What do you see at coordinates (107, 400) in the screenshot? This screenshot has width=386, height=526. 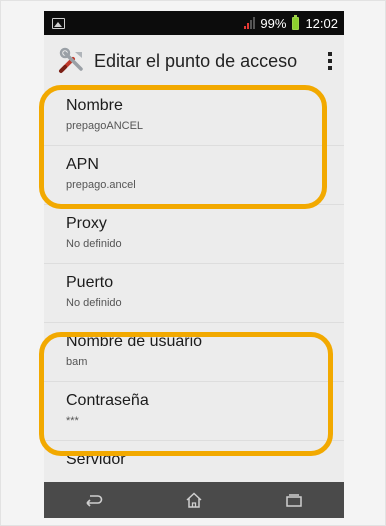 I see `setting-label: Contraseña` at bounding box center [107, 400].